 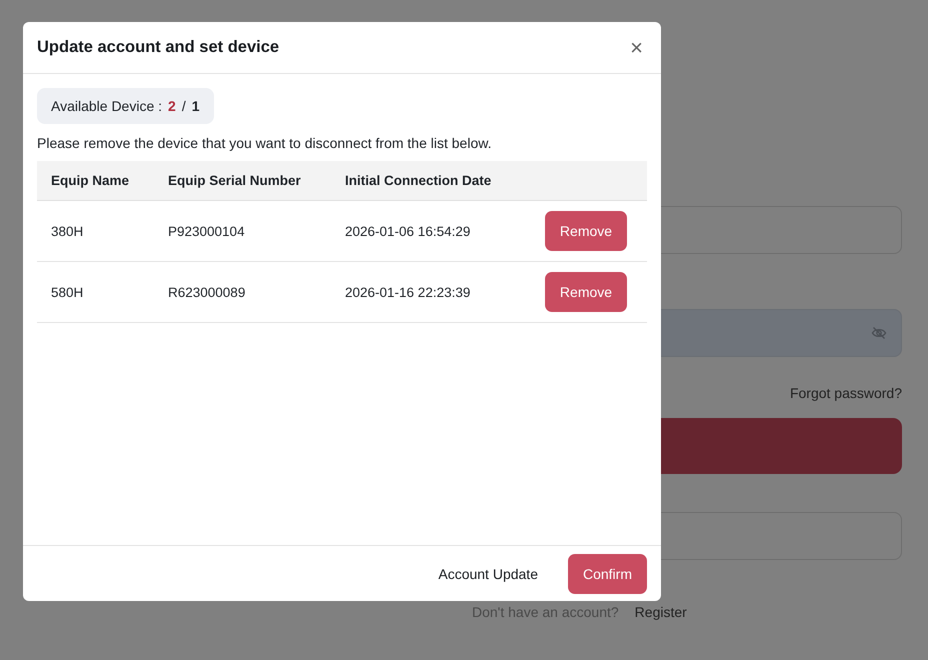 What do you see at coordinates (660, 612) in the screenshot?
I see `register-link: Register` at bounding box center [660, 612].